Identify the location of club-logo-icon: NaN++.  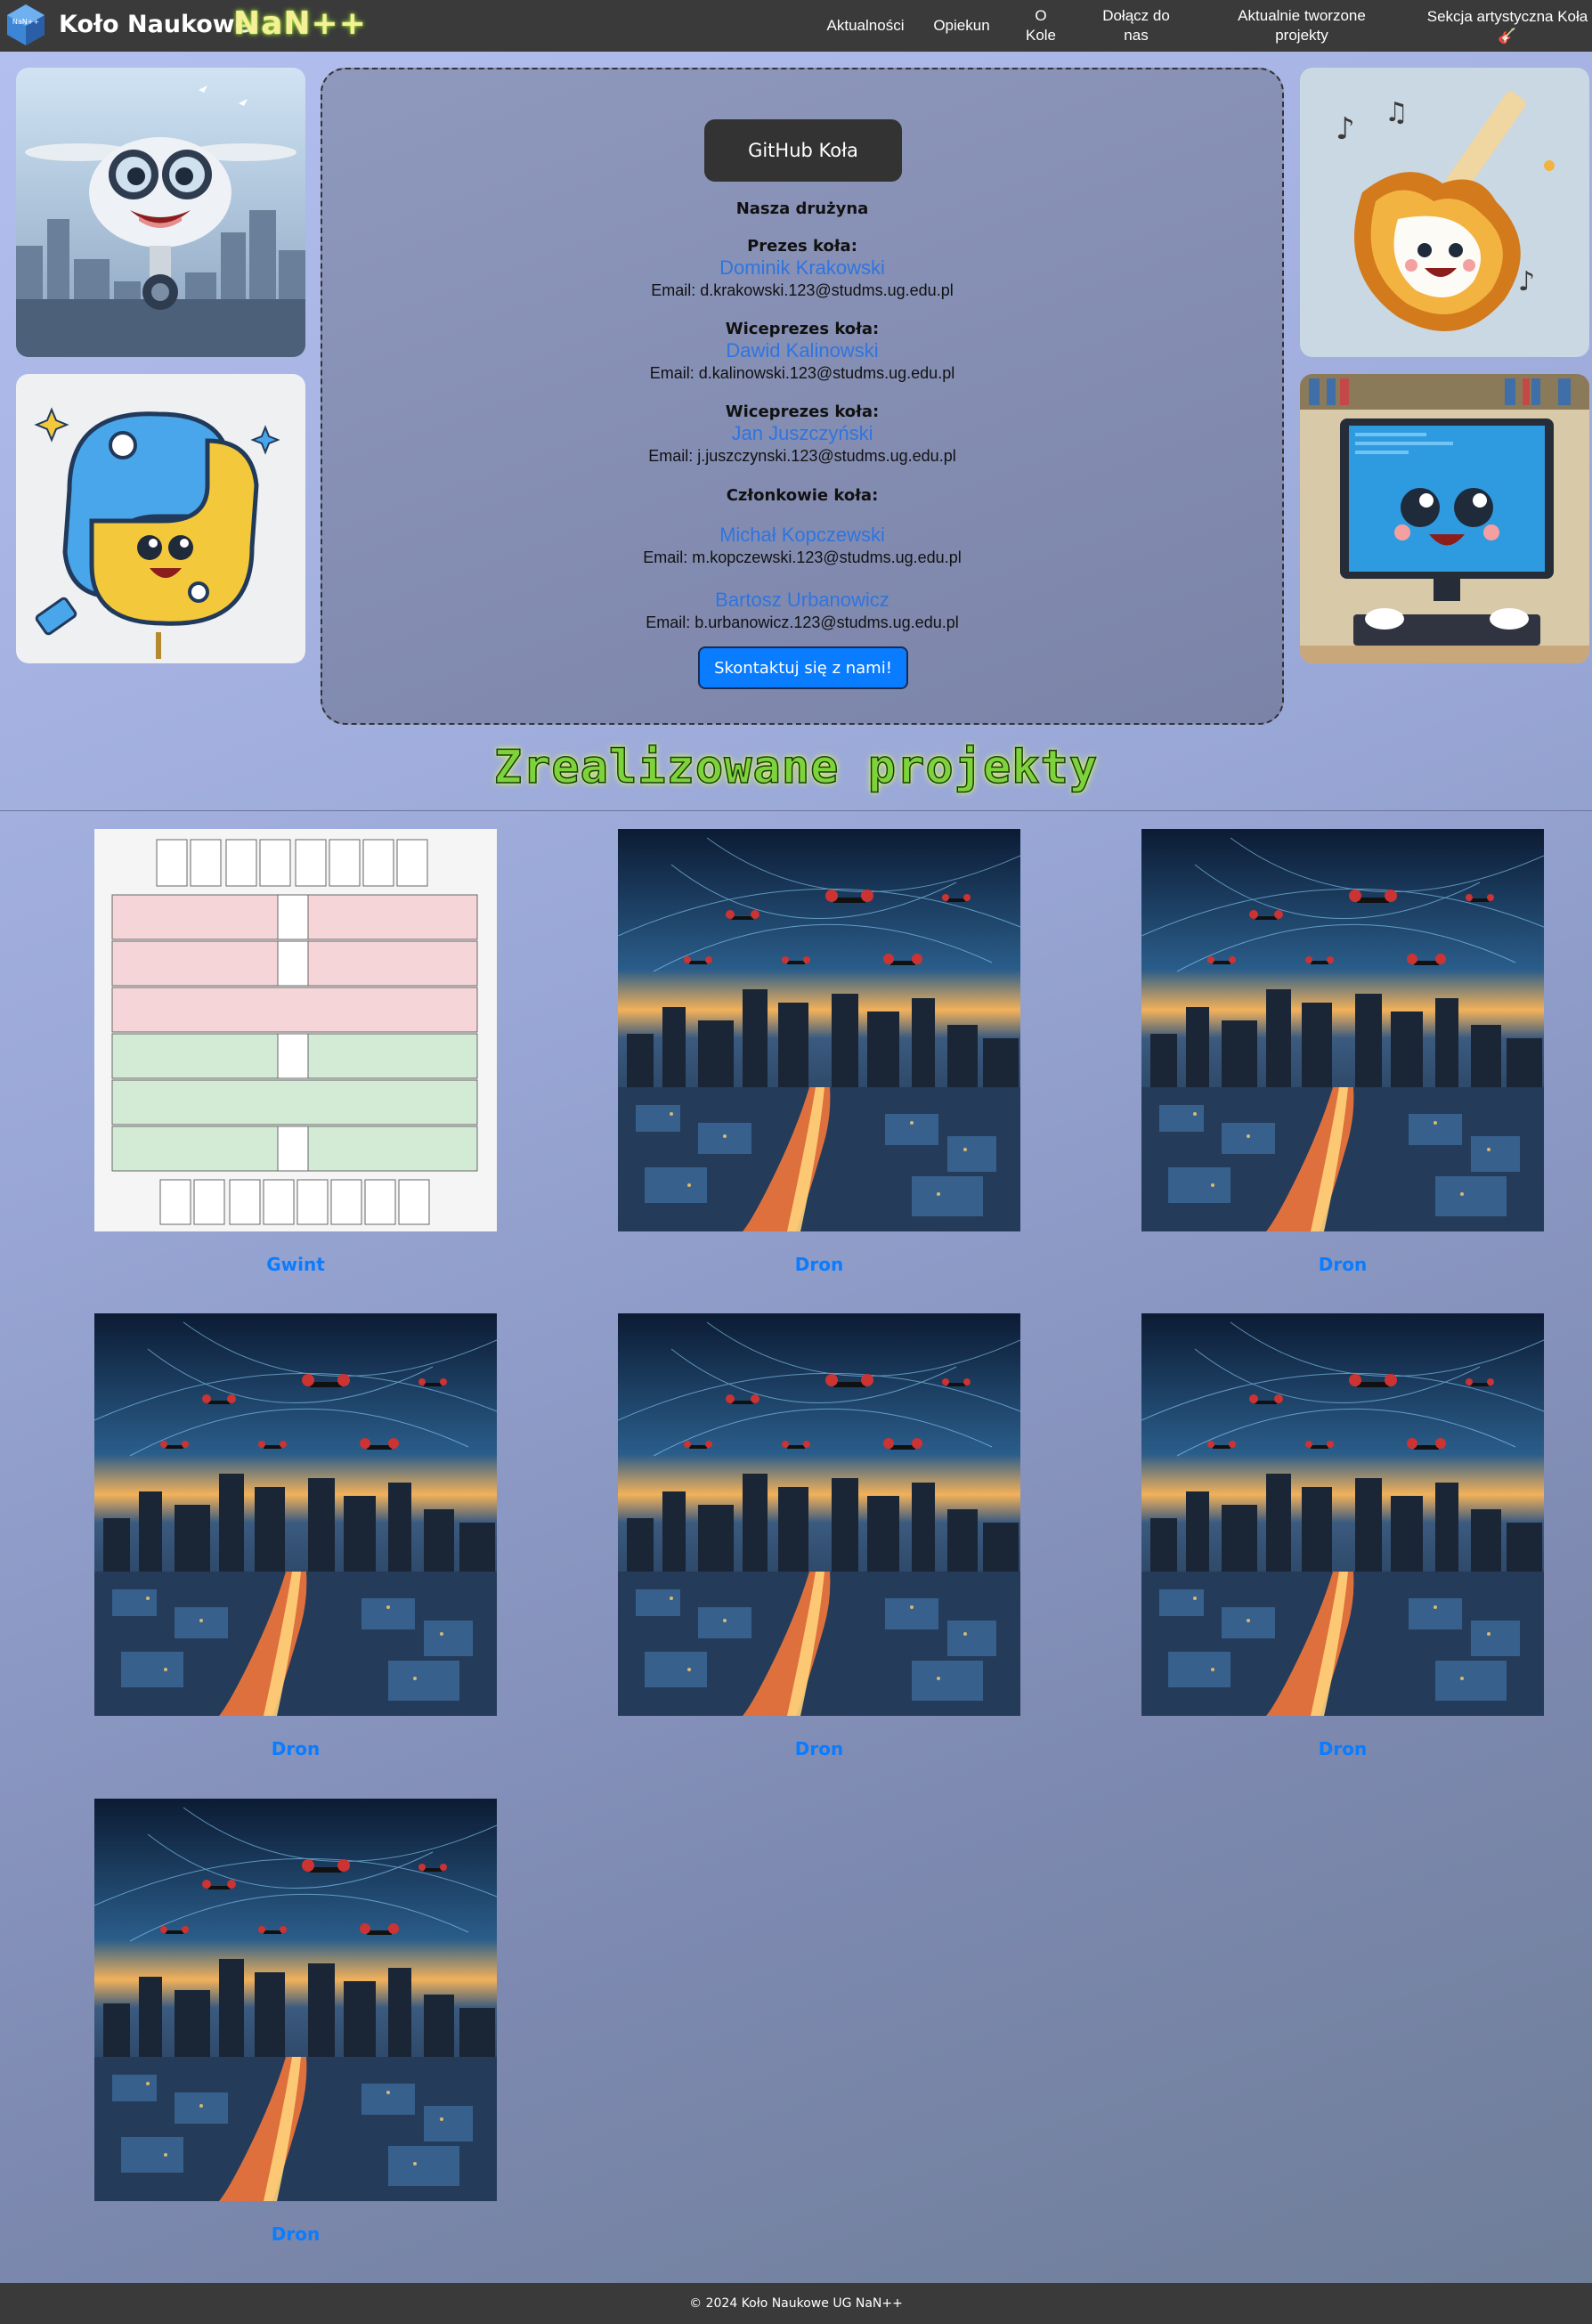
(26, 25).